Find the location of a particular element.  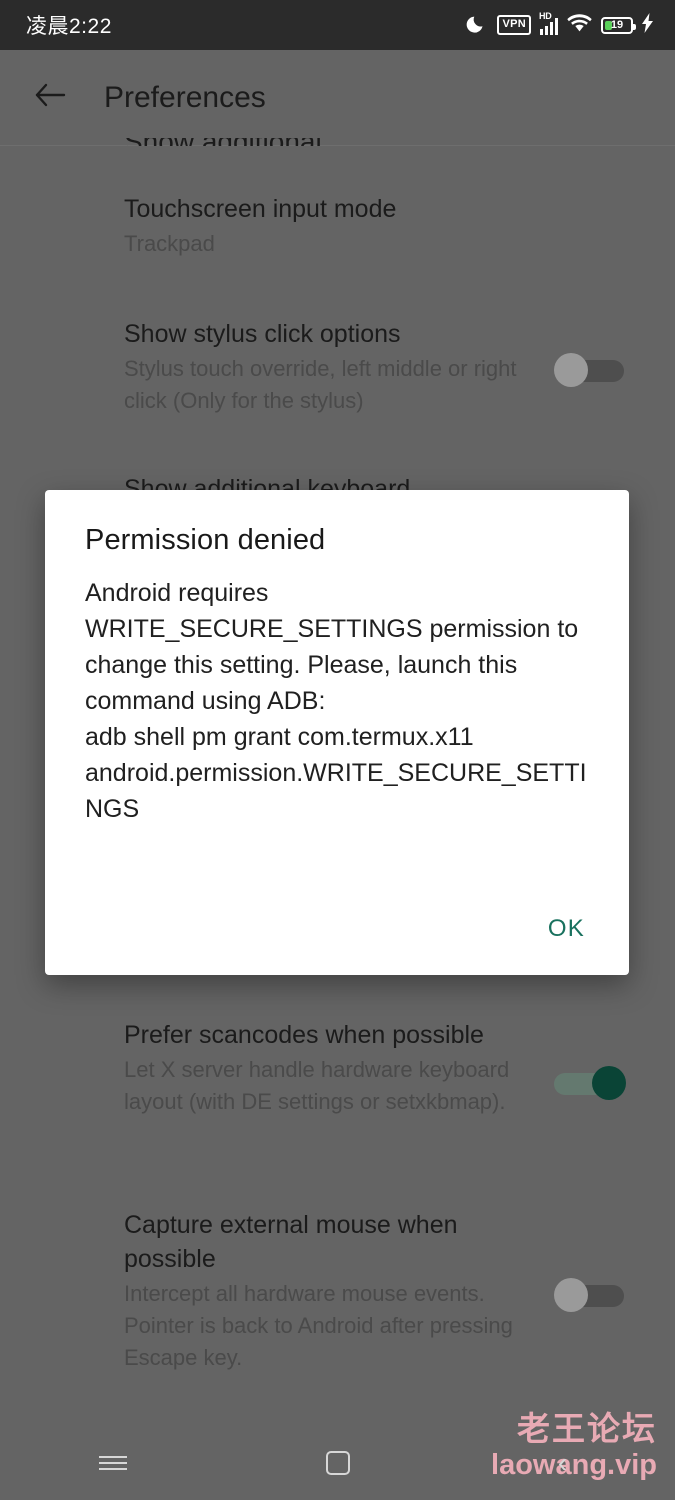

ok-button: OK is located at coordinates (566, 929).